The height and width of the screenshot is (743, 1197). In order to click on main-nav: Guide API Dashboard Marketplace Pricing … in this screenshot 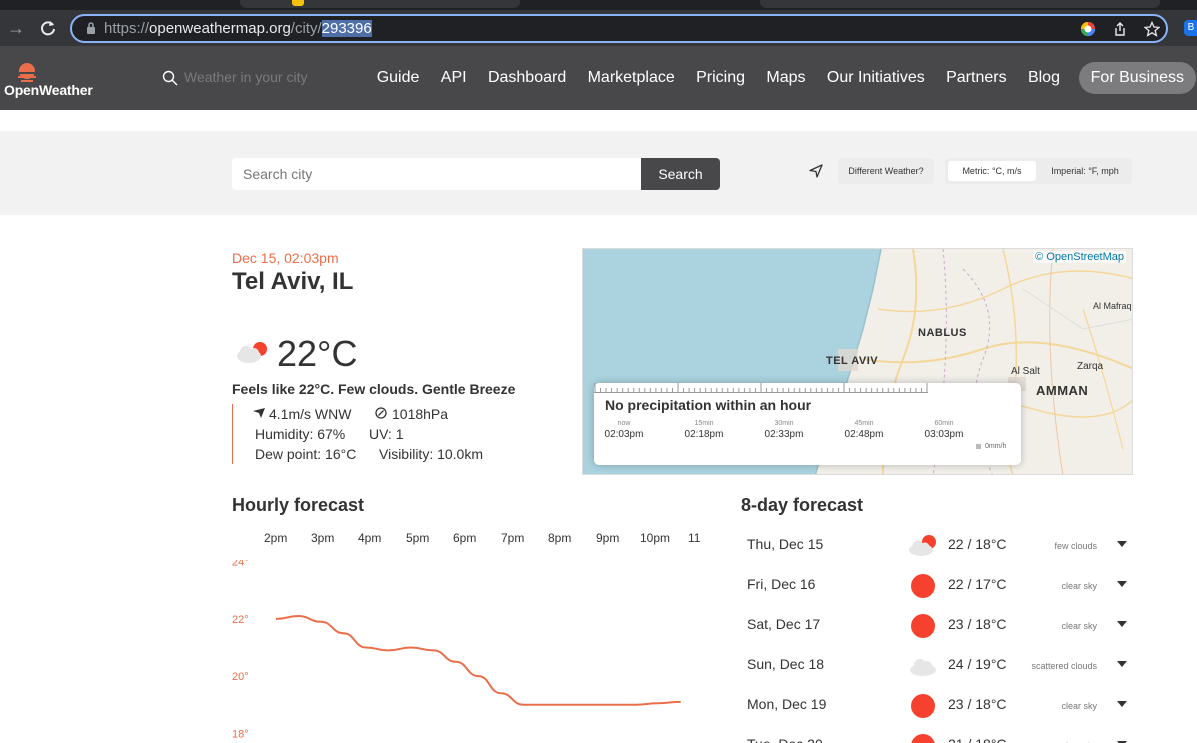, I will do `click(781, 78)`.